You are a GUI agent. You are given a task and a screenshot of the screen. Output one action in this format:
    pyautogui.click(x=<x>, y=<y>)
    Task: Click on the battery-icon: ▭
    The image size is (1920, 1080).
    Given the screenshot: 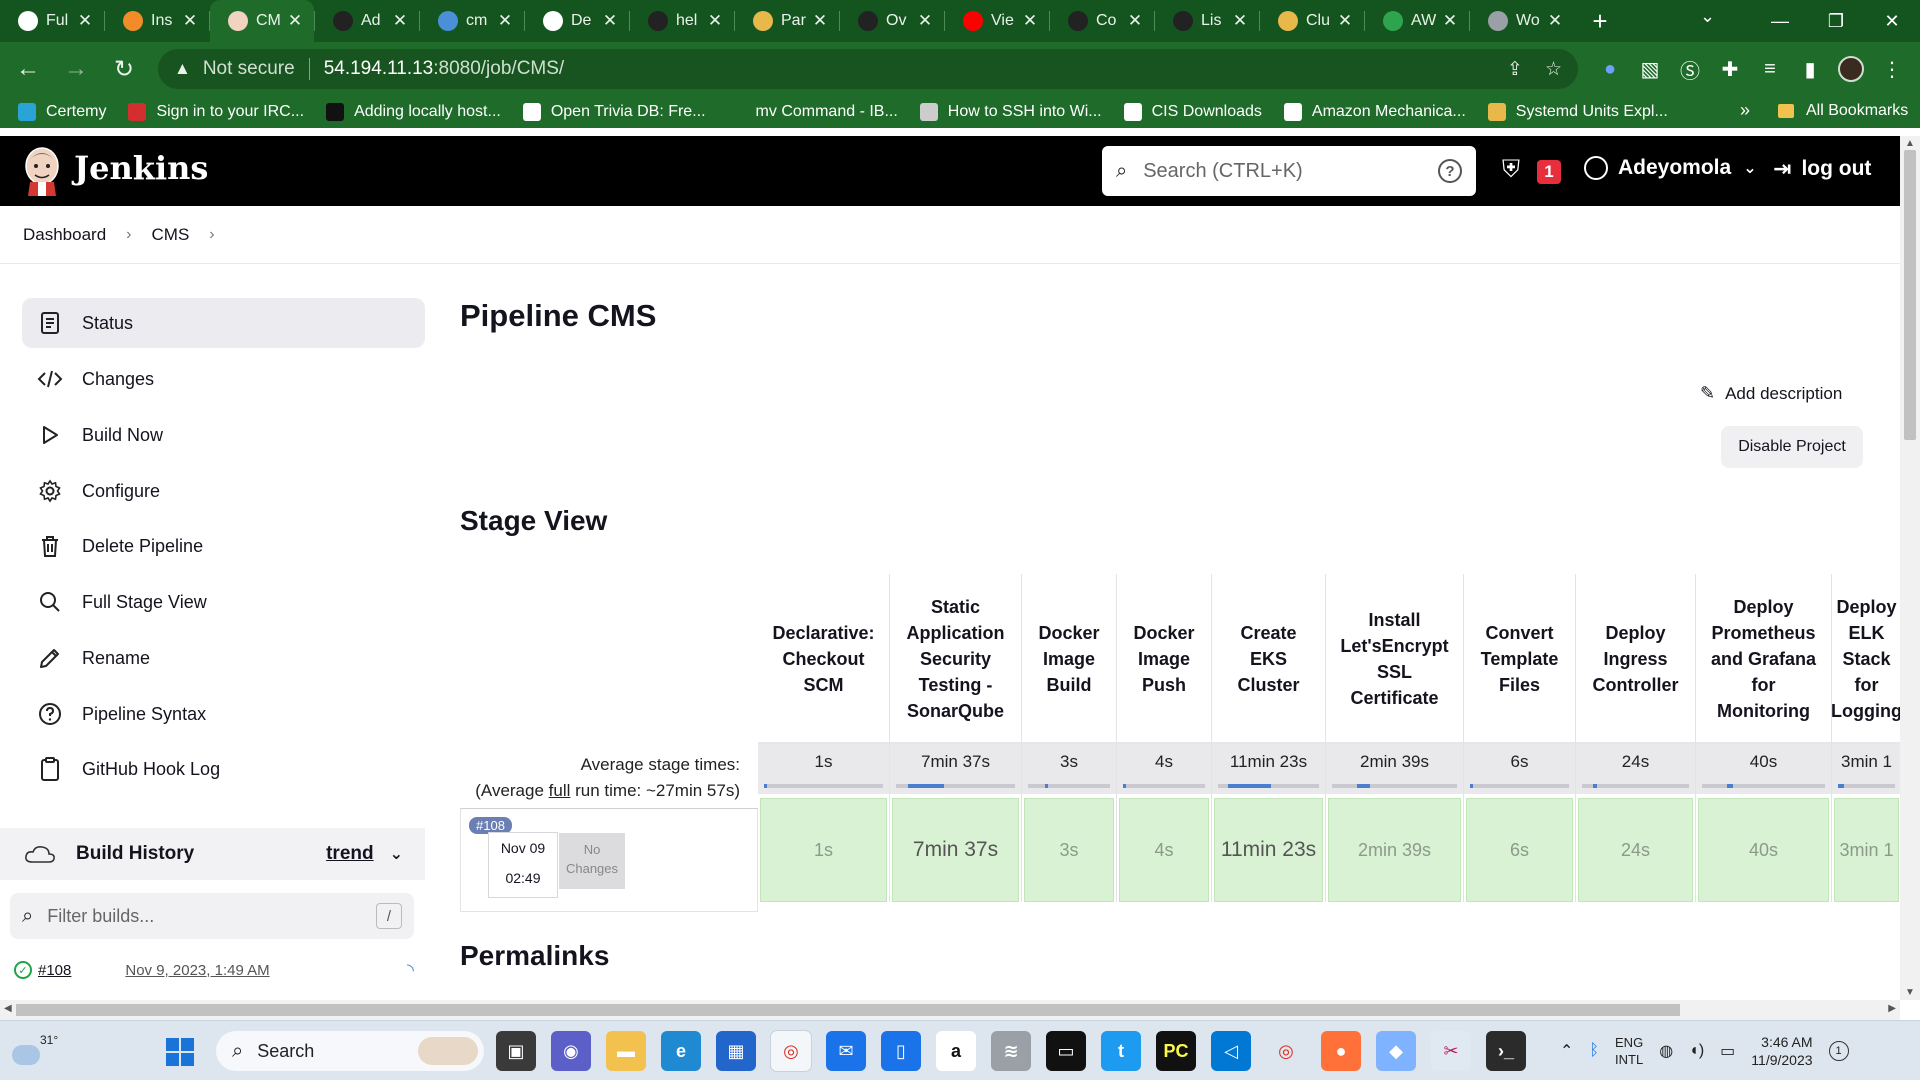 What is the action you would take?
    pyautogui.click(x=1727, y=1051)
    